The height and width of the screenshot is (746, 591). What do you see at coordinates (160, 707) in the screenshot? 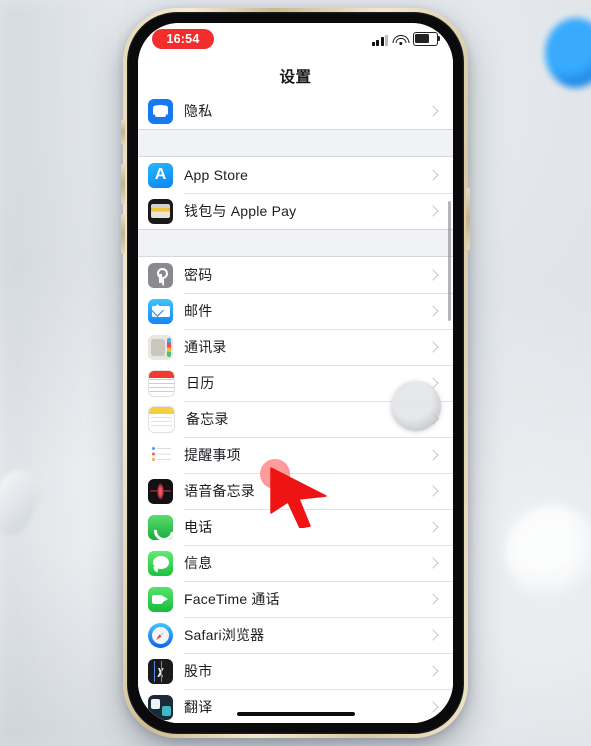
I see `translate-icon` at bounding box center [160, 707].